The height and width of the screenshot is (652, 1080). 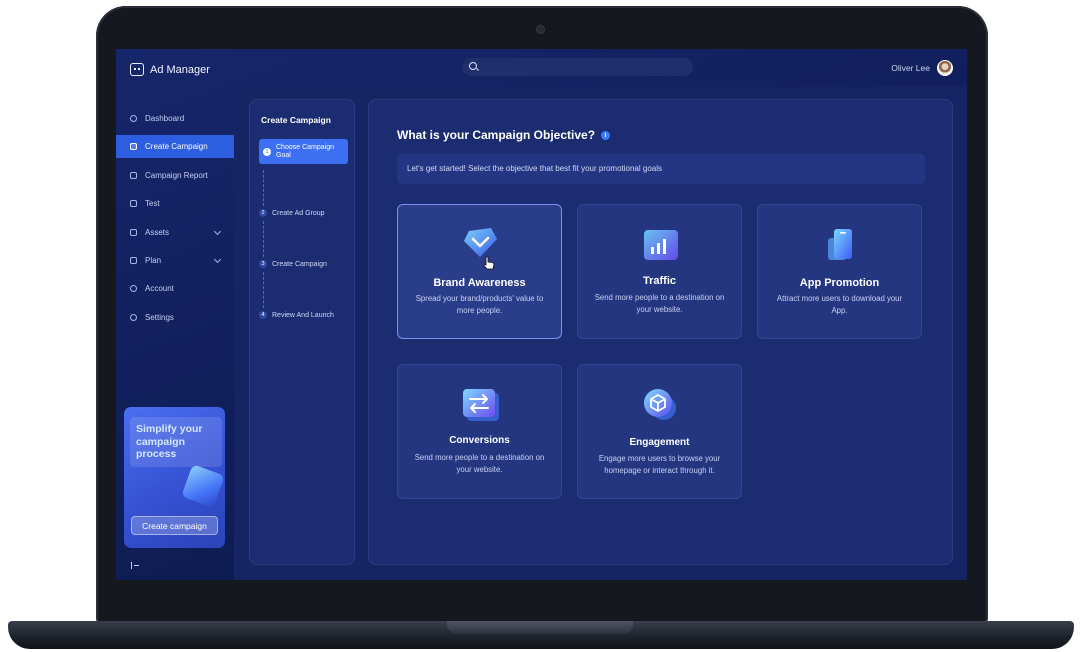 I want to click on dashboard-icon, so click(x=133, y=118).